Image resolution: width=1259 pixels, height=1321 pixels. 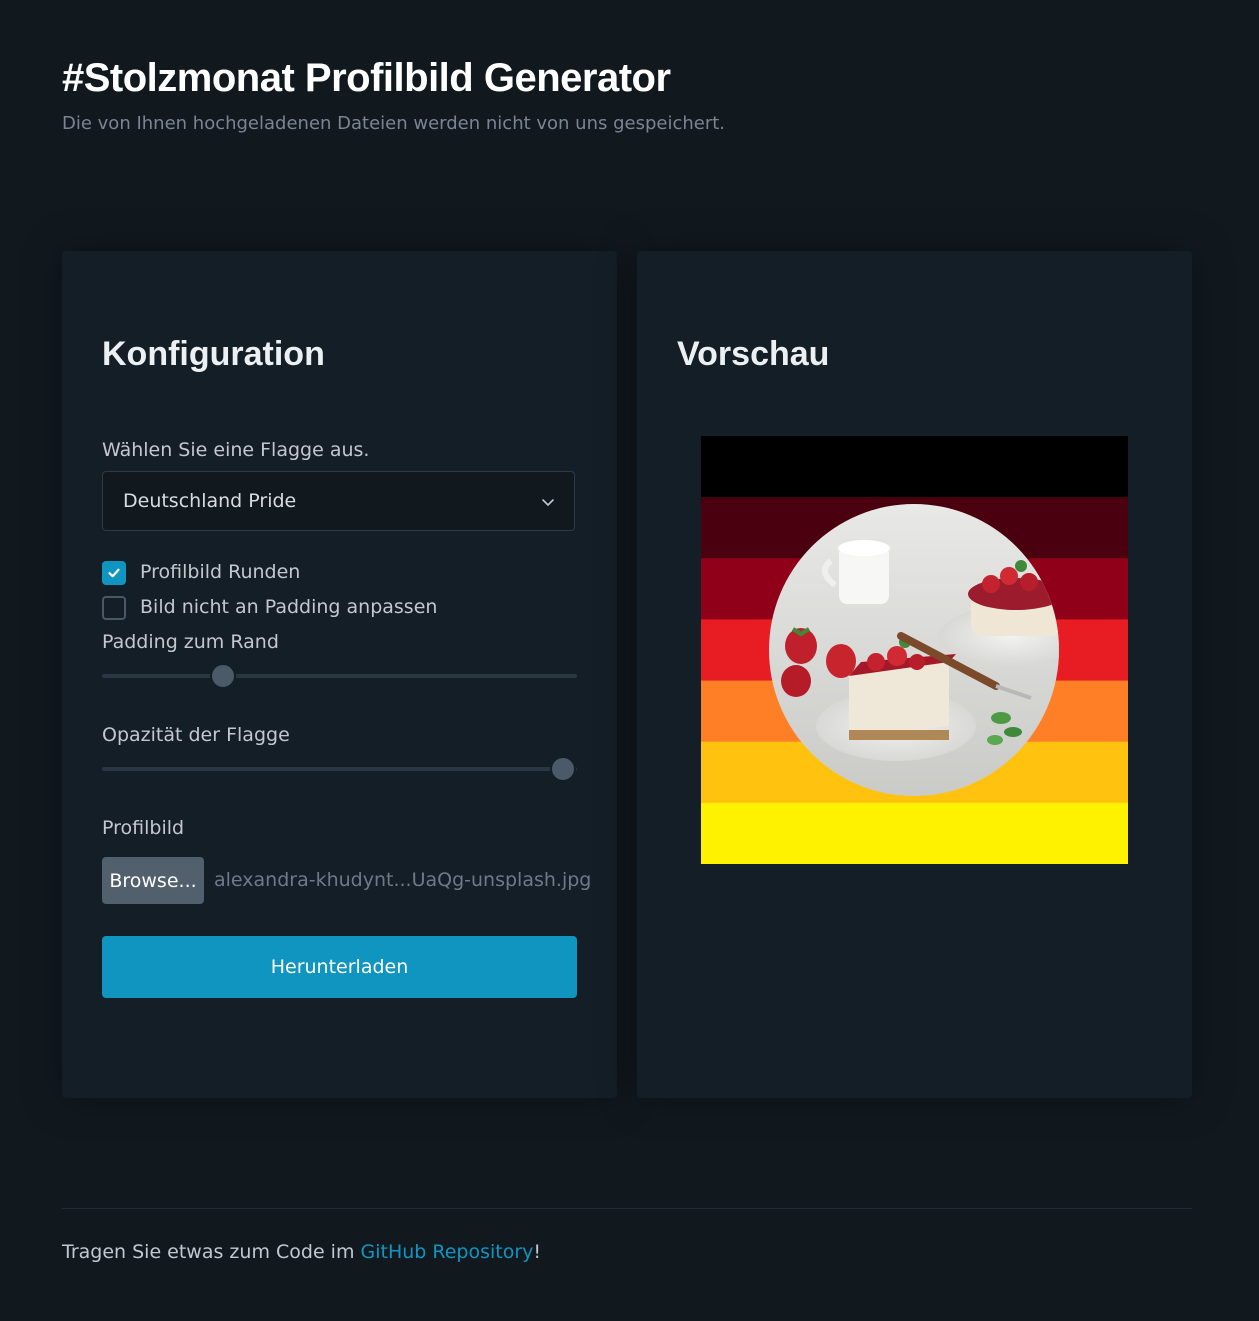 I want to click on padding-slider, so click(x=339, y=676).